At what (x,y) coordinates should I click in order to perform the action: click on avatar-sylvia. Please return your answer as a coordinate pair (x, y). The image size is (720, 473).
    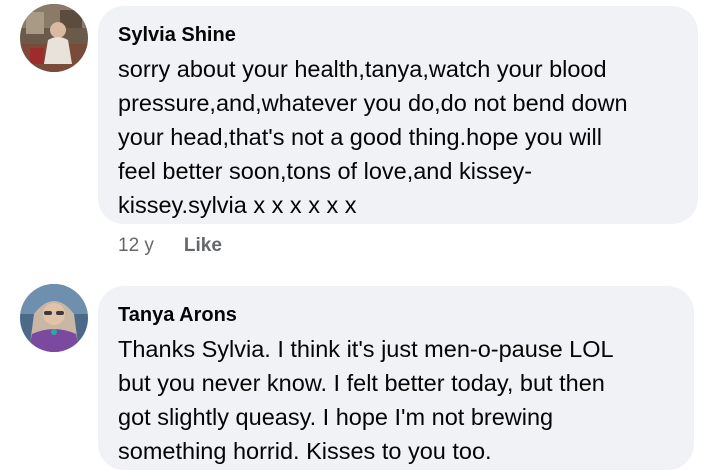
    Looking at the image, I should click on (54, 38).